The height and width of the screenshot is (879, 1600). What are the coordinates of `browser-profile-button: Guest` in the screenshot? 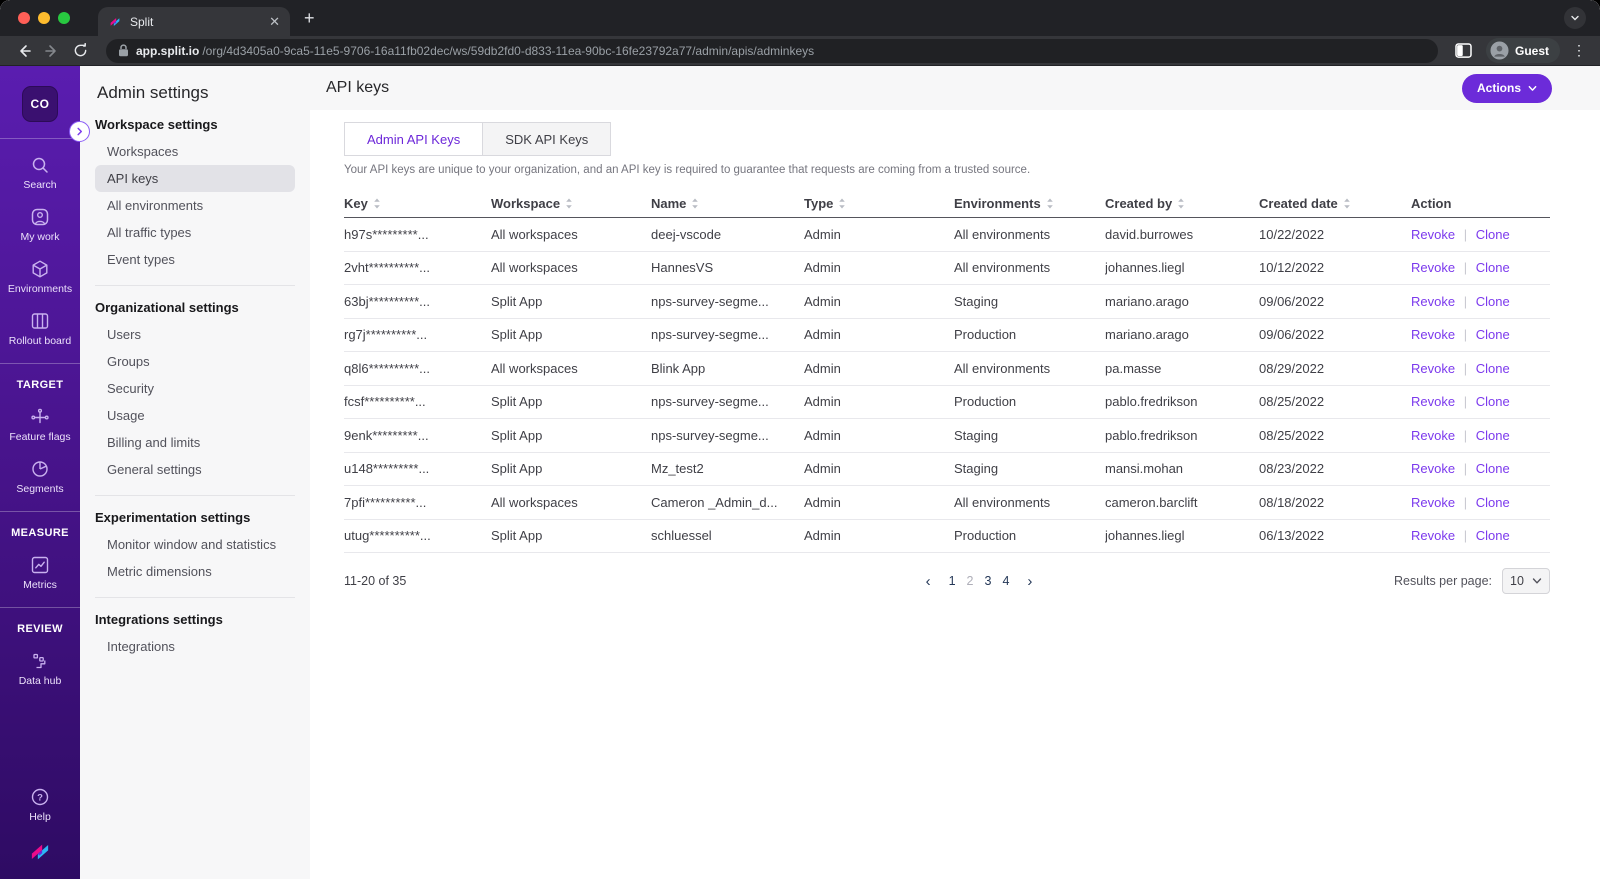 It's located at (1522, 50).